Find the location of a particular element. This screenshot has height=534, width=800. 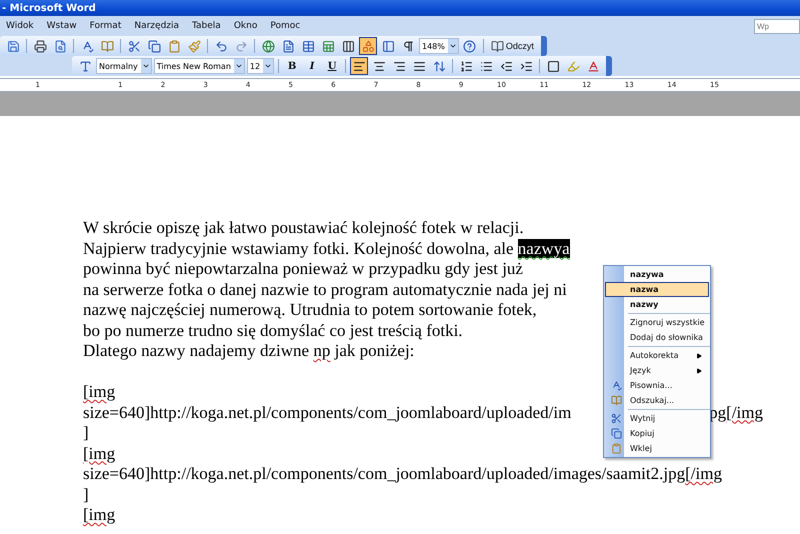

save-icon is located at coordinates (13, 46).